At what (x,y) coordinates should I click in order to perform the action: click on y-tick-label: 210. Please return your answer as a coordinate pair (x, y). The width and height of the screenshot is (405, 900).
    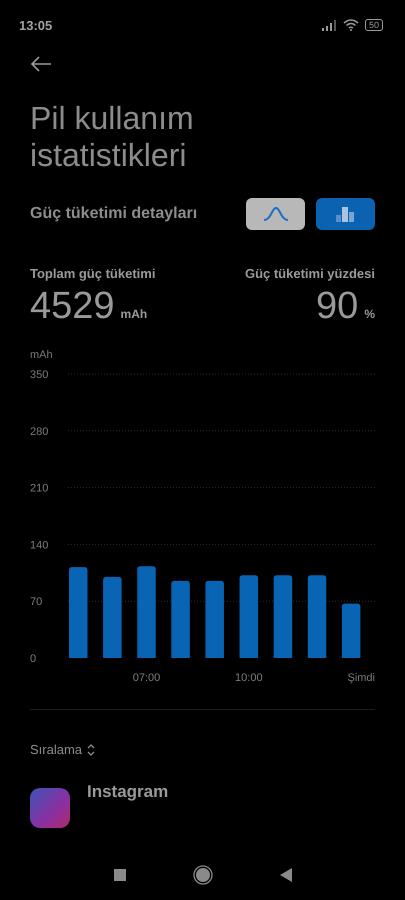
    Looking at the image, I should click on (39, 488).